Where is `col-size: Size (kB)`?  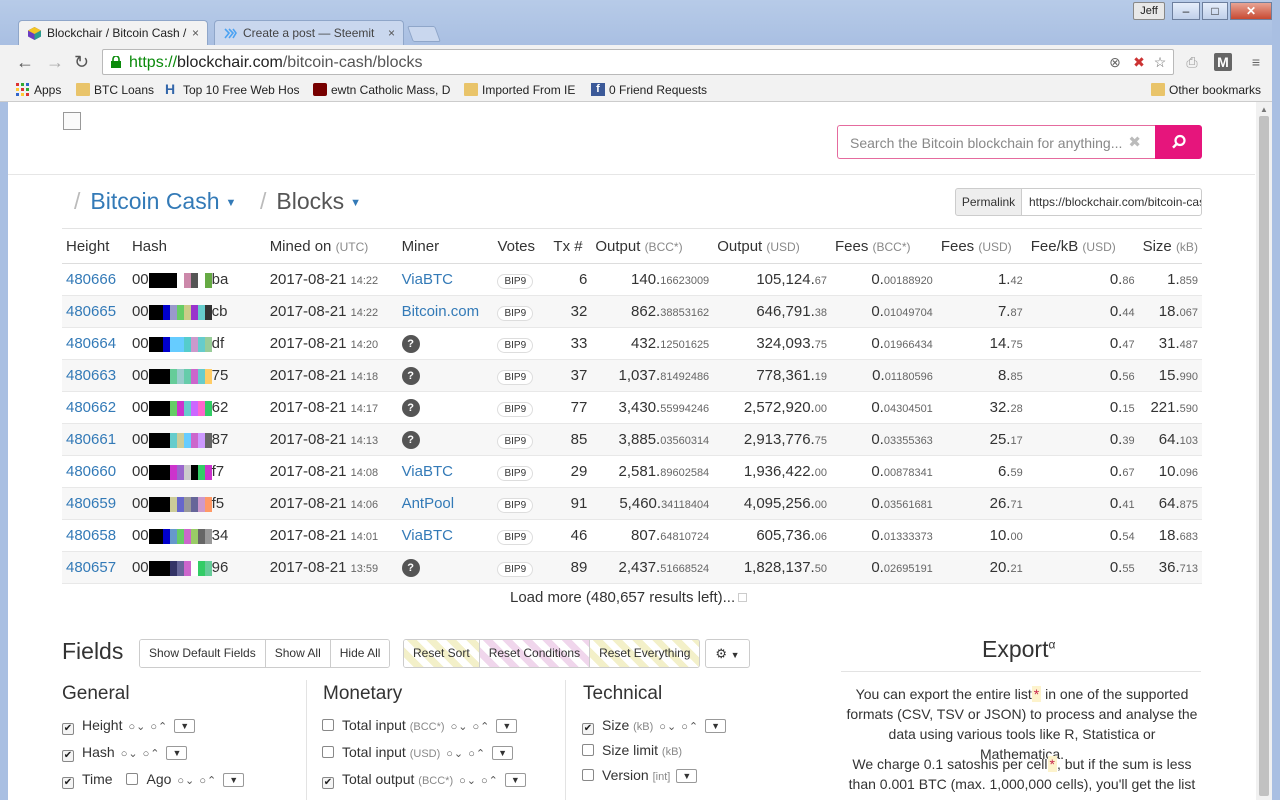
col-size: Size (kB) is located at coordinates (1170, 246).